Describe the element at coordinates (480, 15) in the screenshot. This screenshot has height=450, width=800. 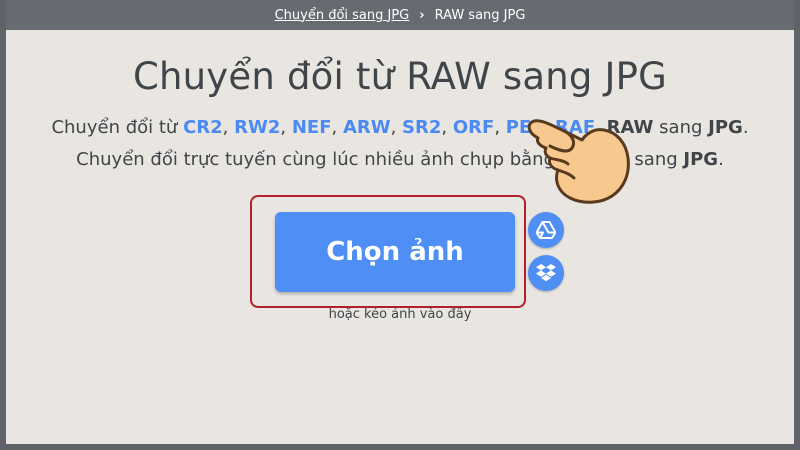
I see `breadcrumb-current: RAW sang JPG` at that location.